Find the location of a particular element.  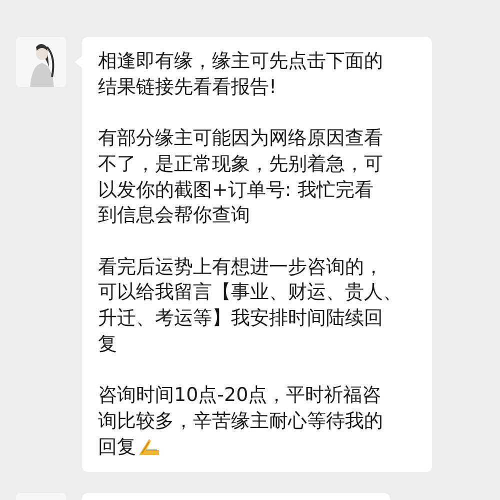

message-text: 相逢即有缘，缘主可先点击下面的 结果链接先看看报告! is located at coordinates (240, 74).